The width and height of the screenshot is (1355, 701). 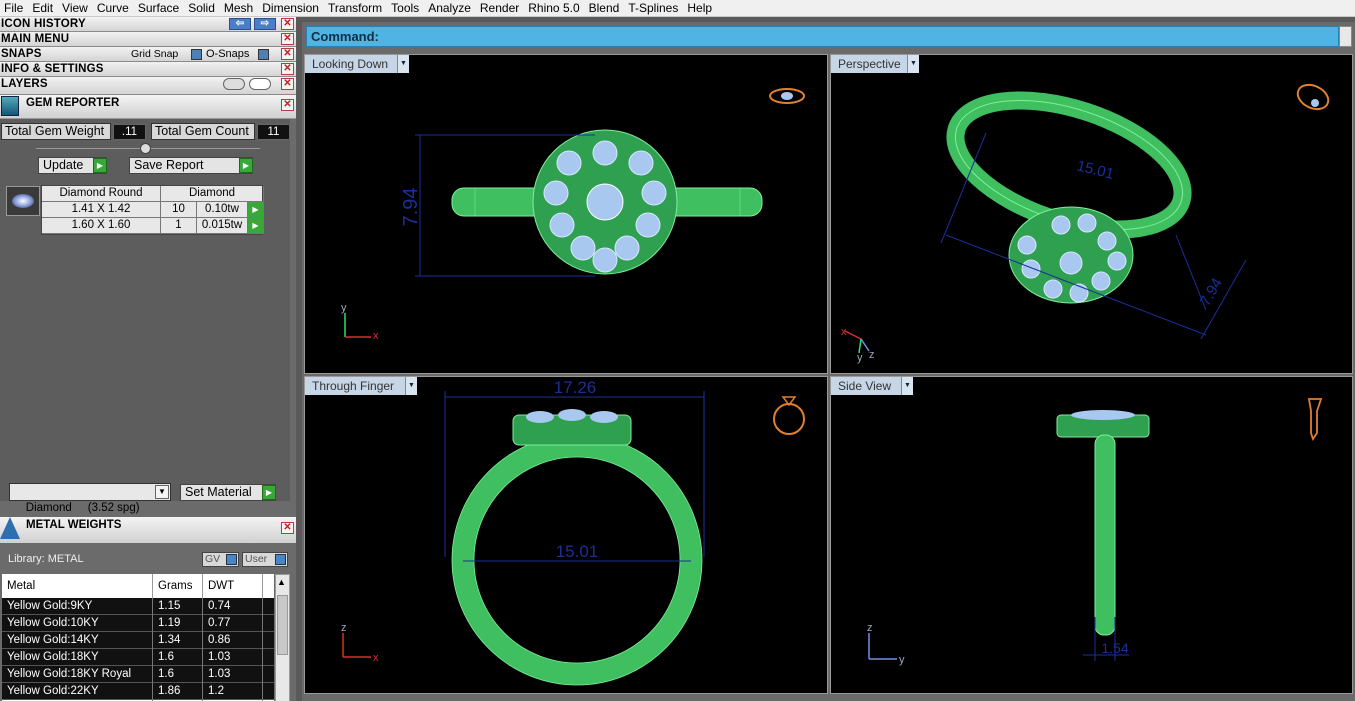 What do you see at coordinates (355, 8) in the screenshot?
I see `menu-transform: Transform` at bounding box center [355, 8].